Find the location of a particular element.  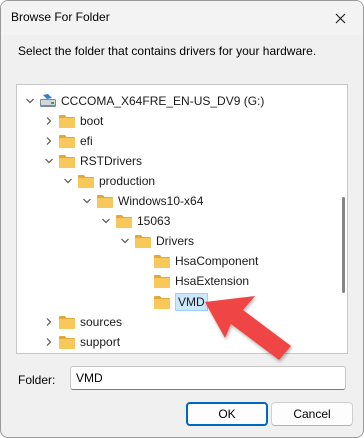

folder-input is located at coordinates (208, 378).